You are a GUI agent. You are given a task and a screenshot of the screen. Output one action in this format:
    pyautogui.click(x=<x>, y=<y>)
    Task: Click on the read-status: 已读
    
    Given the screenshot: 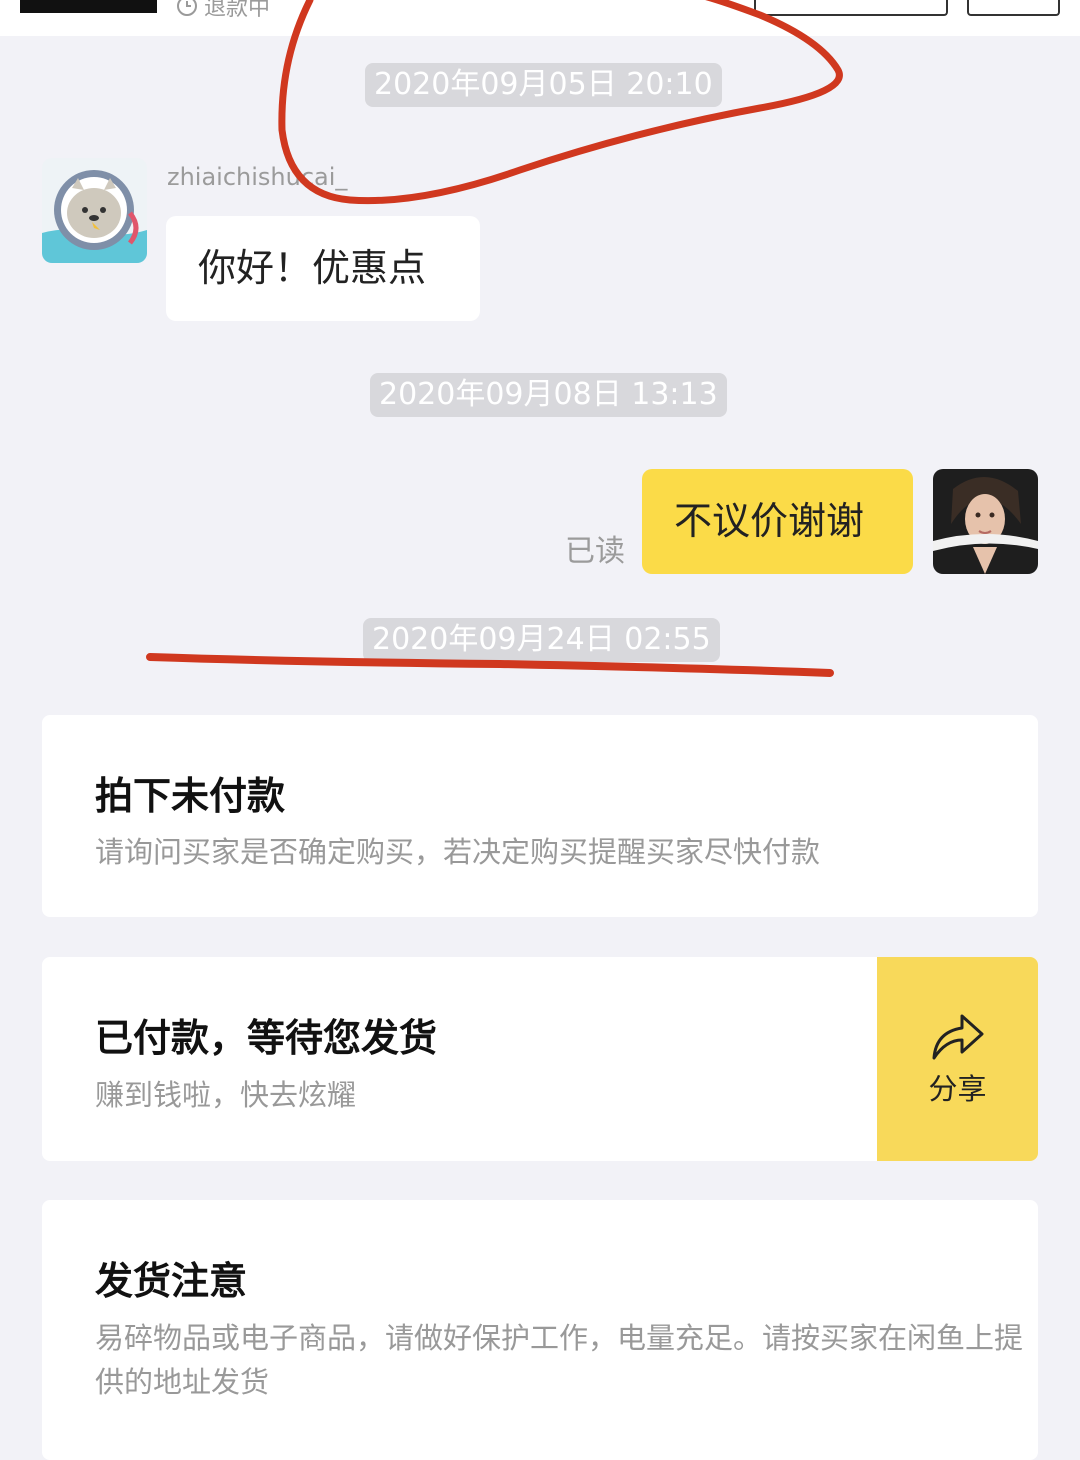 What is the action you would take?
    pyautogui.click(x=595, y=551)
    